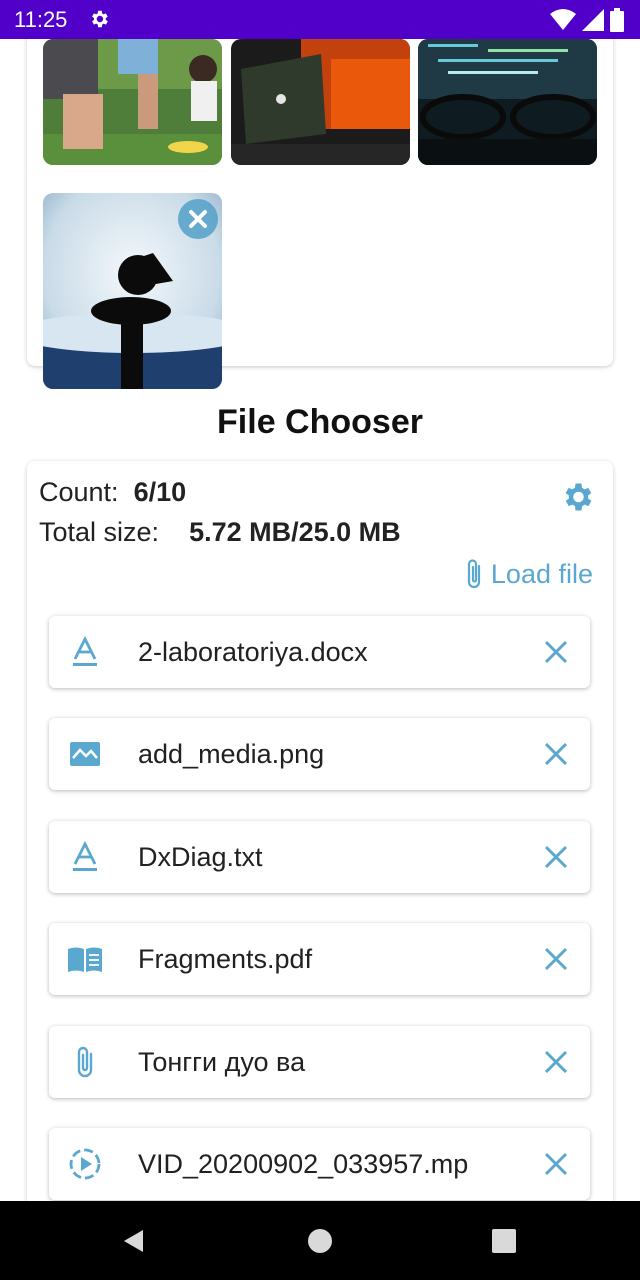 This screenshot has width=640, height=1280. I want to click on count-label: Count:, so click(79, 492).